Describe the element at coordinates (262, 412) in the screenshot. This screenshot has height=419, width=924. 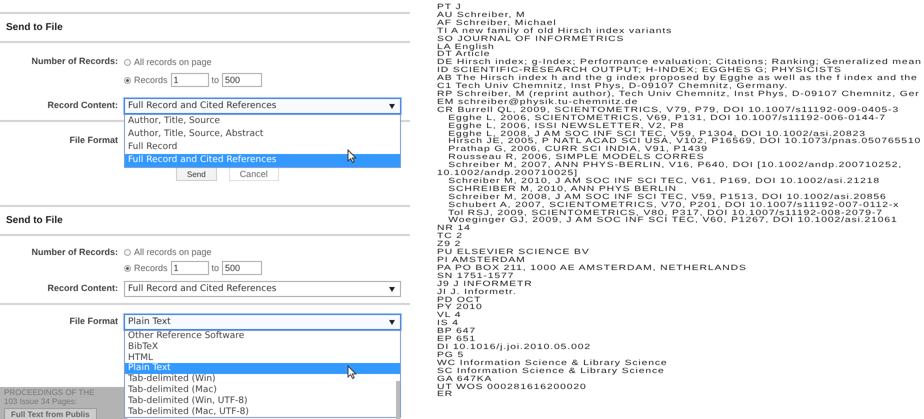
I see `dropdown-option: Tab-delimited (Mac, UTF-8)` at that location.